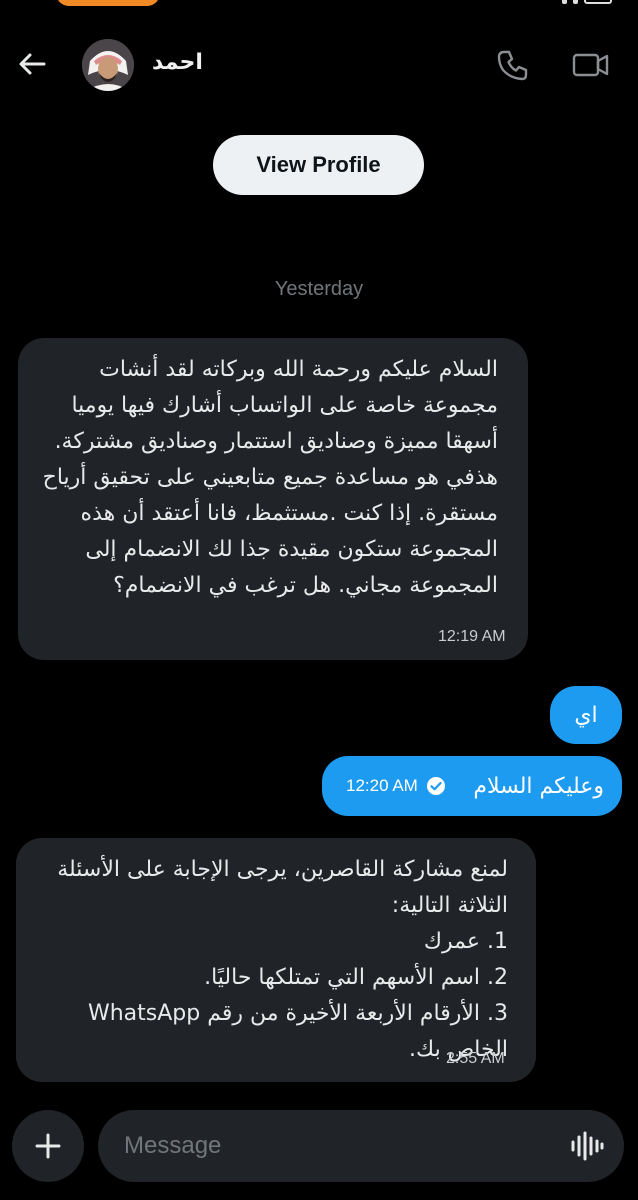  What do you see at coordinates (475, 1058) in the screenshot?
I see `message-timestamp: 2:55 AM` at bounding box center [475, 1058].